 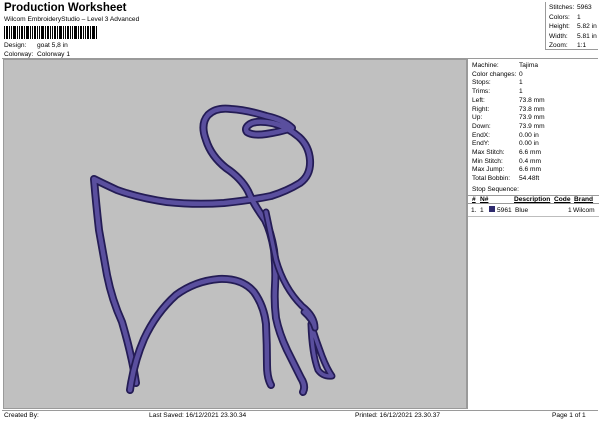 What do you see at coordinates (533, 312) in the screenshot?
I see `stop-sequence-list-area` at bounding box center [533, 312].